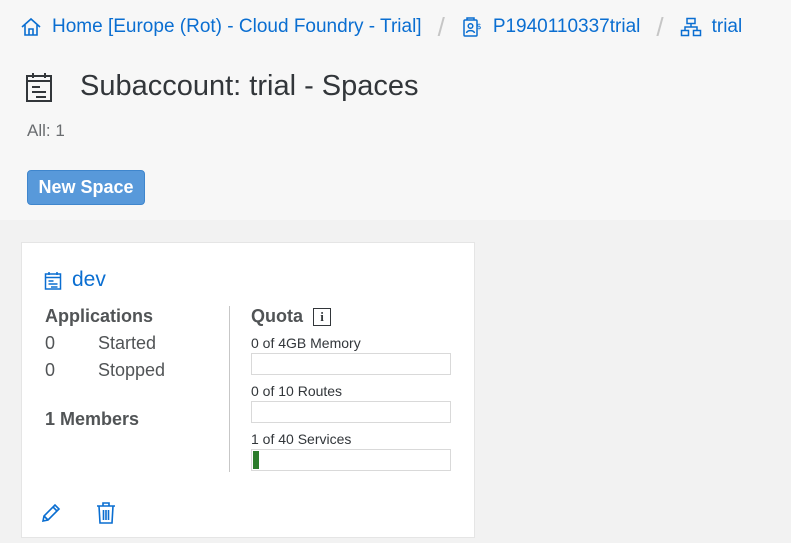 This screenshot has width=791, height=543. Describe the element at coordinates (50, 343) in the screenshot. I see `started-count: 0` at that location.